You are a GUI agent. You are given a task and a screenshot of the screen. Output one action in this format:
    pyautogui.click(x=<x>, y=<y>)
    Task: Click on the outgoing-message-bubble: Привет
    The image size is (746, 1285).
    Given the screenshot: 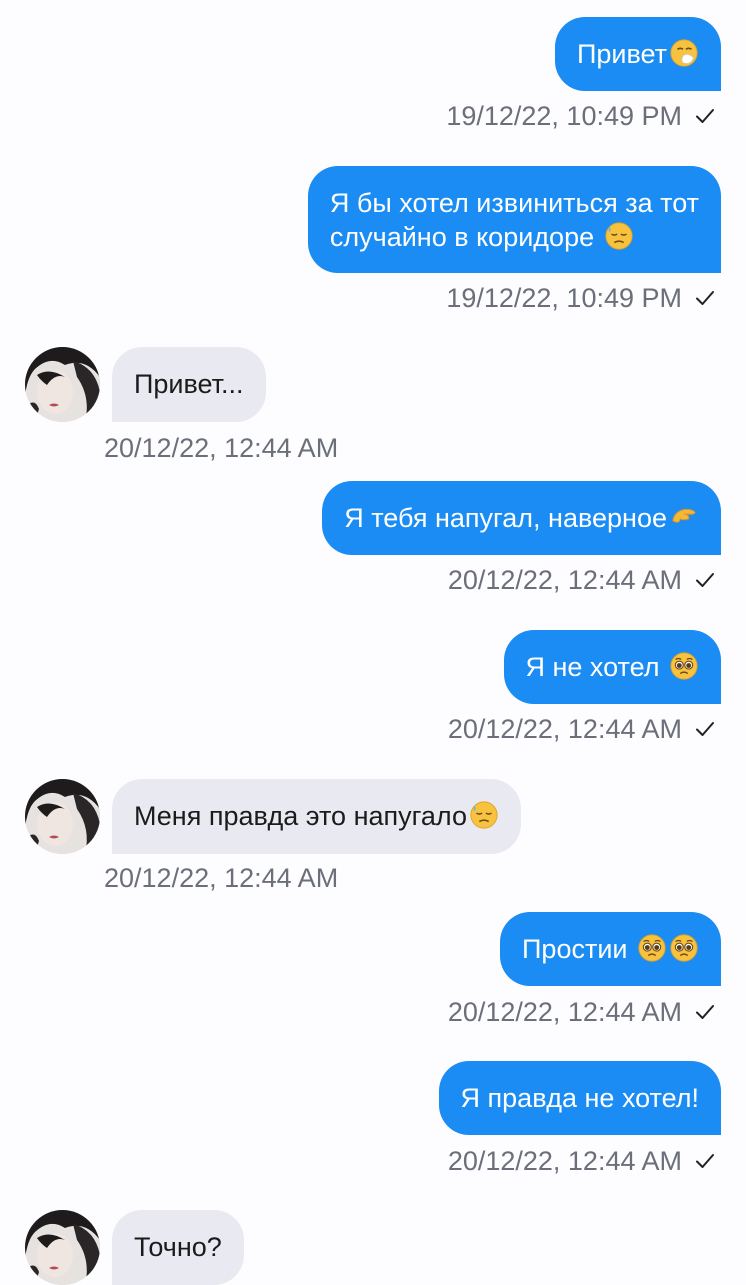 What is the action you would take?
    pyautogui.click(x=637, y=54)
    